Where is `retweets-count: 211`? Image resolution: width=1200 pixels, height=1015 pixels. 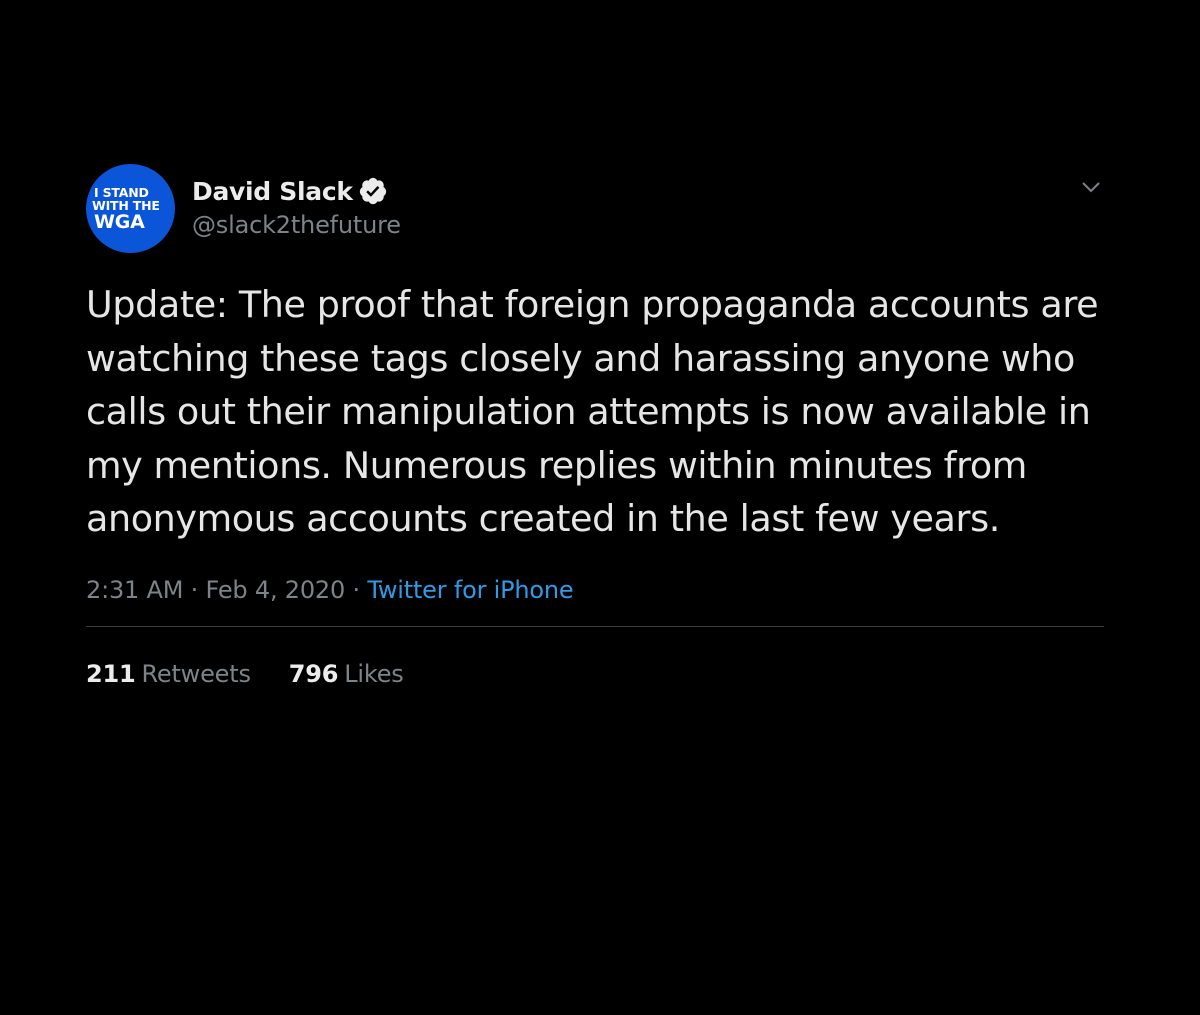 retweets-count: 211 is located at coordinates (111, 673).